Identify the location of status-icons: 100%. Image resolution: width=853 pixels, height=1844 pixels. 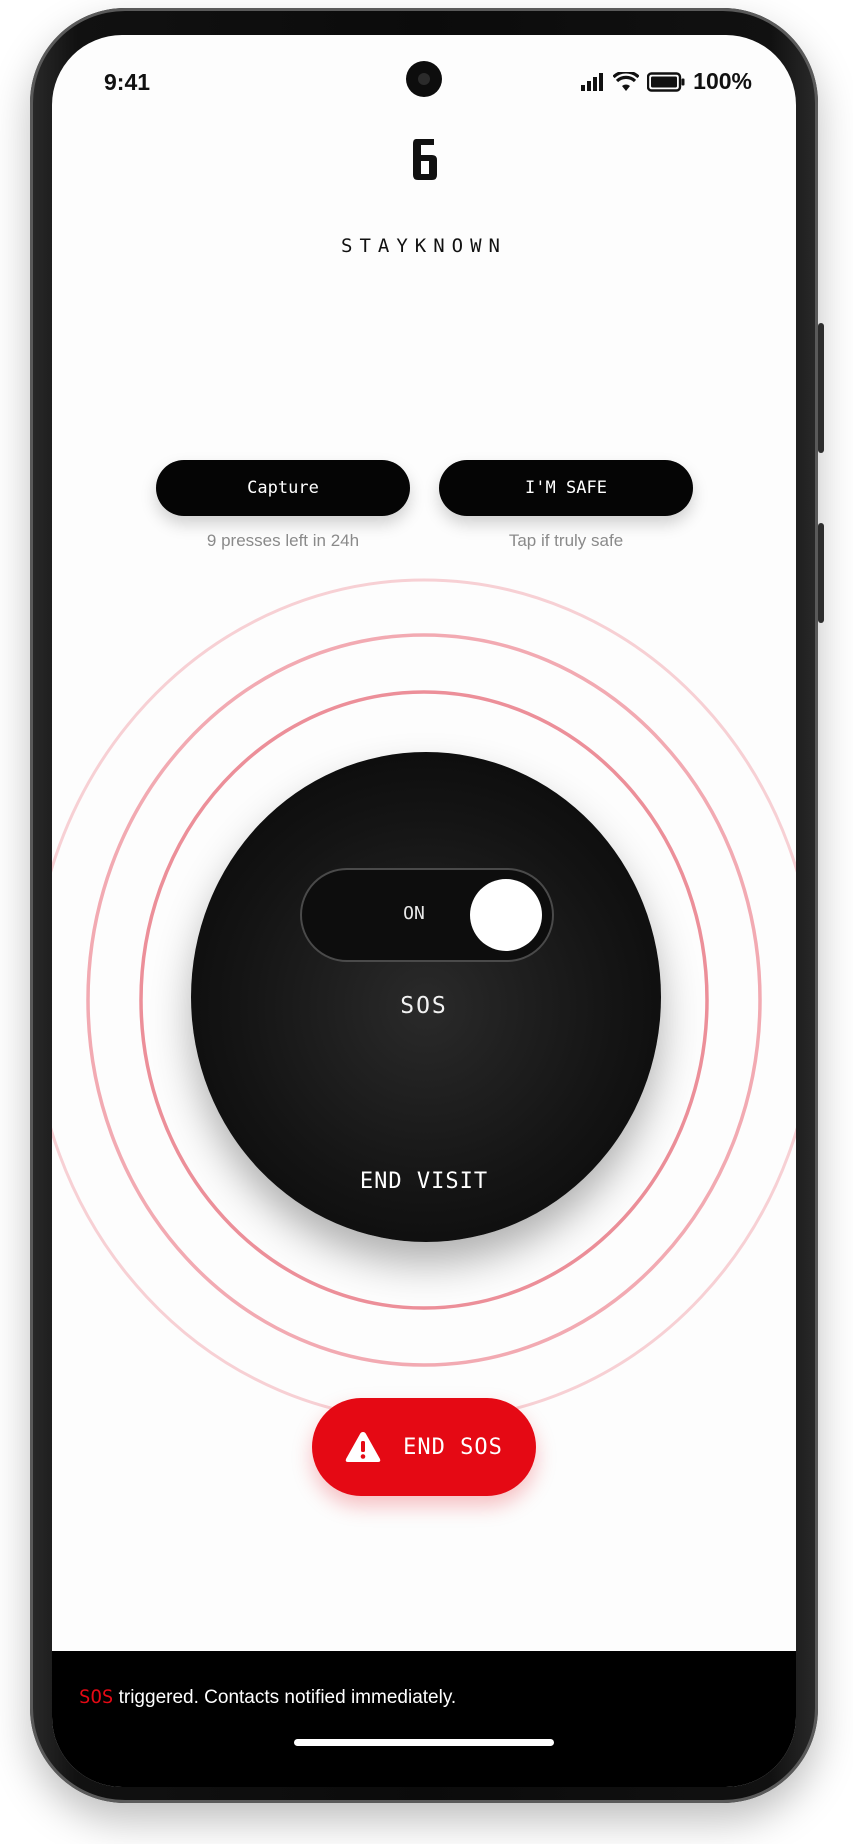
(666, 81).